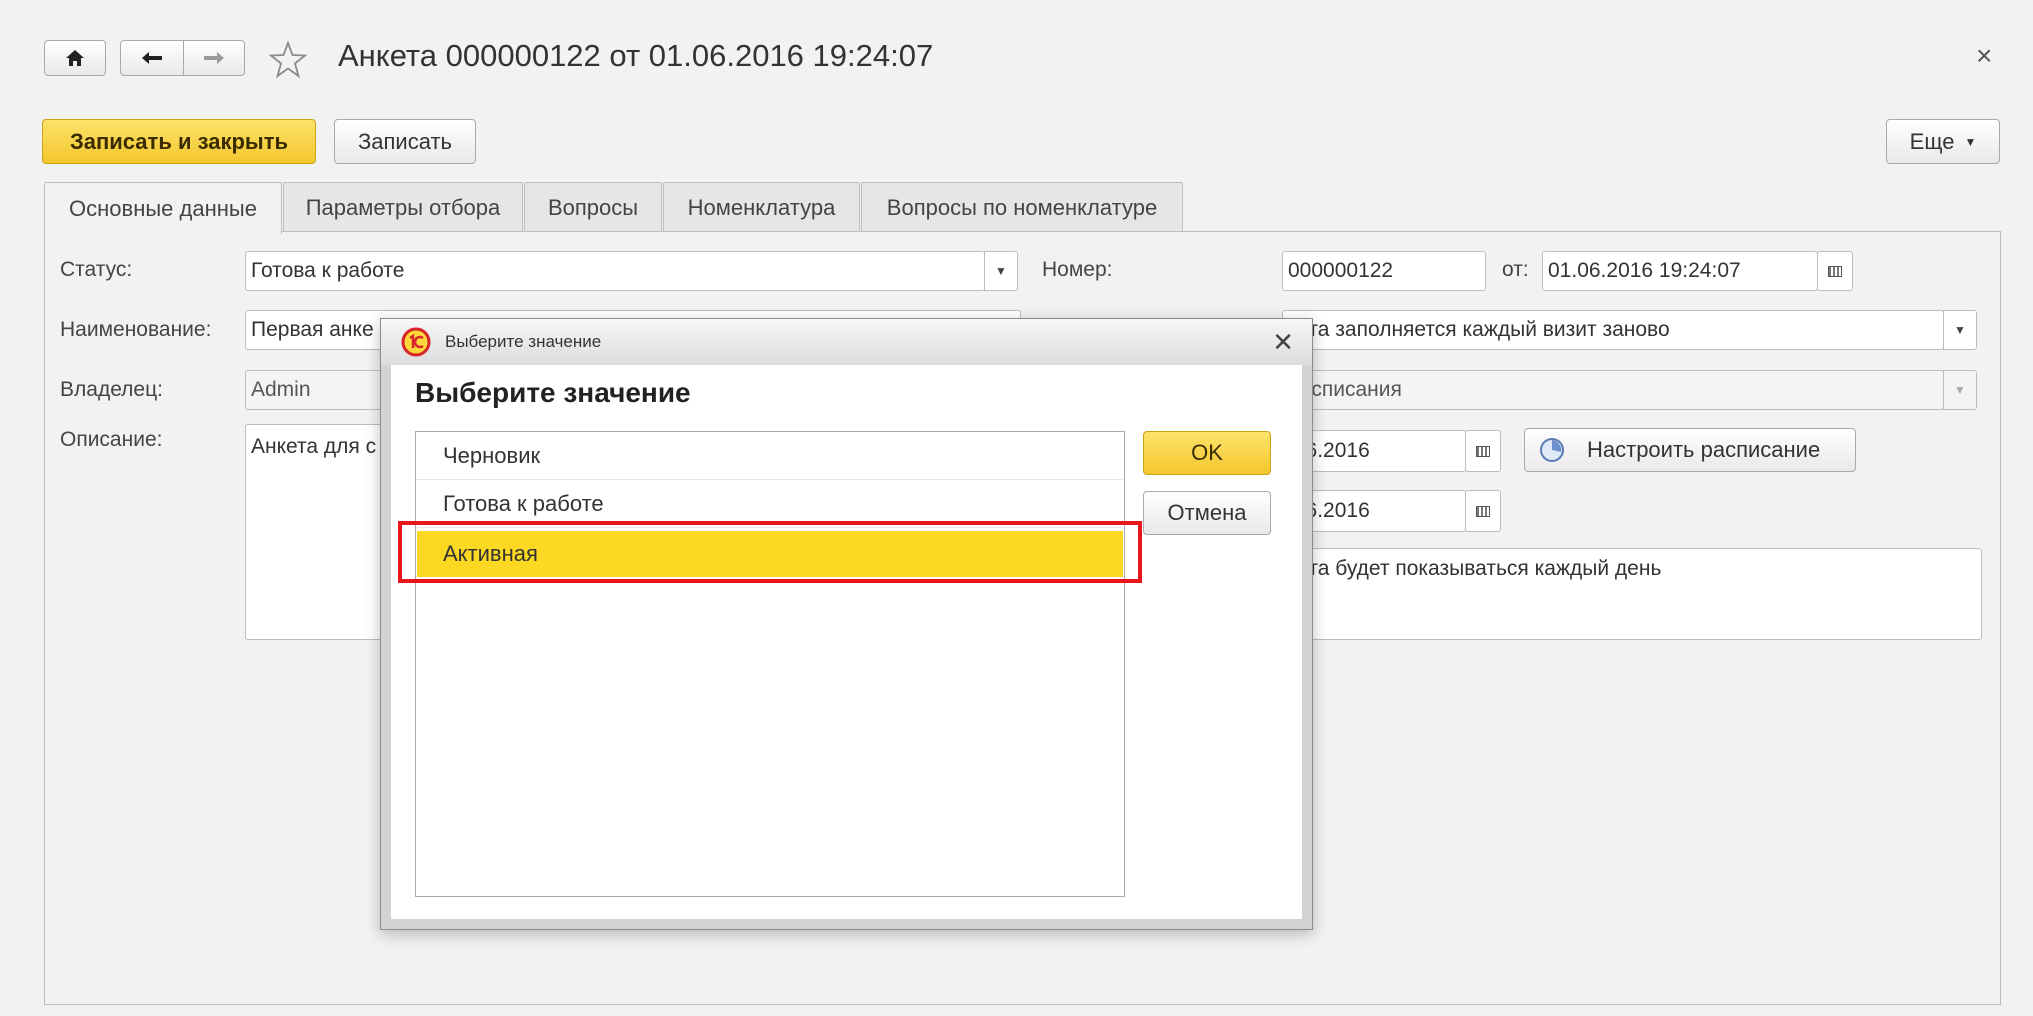 The image size is (2033, 1016). What do you see at coordinates (1077, 269) in the screenshot?
I see `number-label: Номер:` at bounding box center [1077, 269].